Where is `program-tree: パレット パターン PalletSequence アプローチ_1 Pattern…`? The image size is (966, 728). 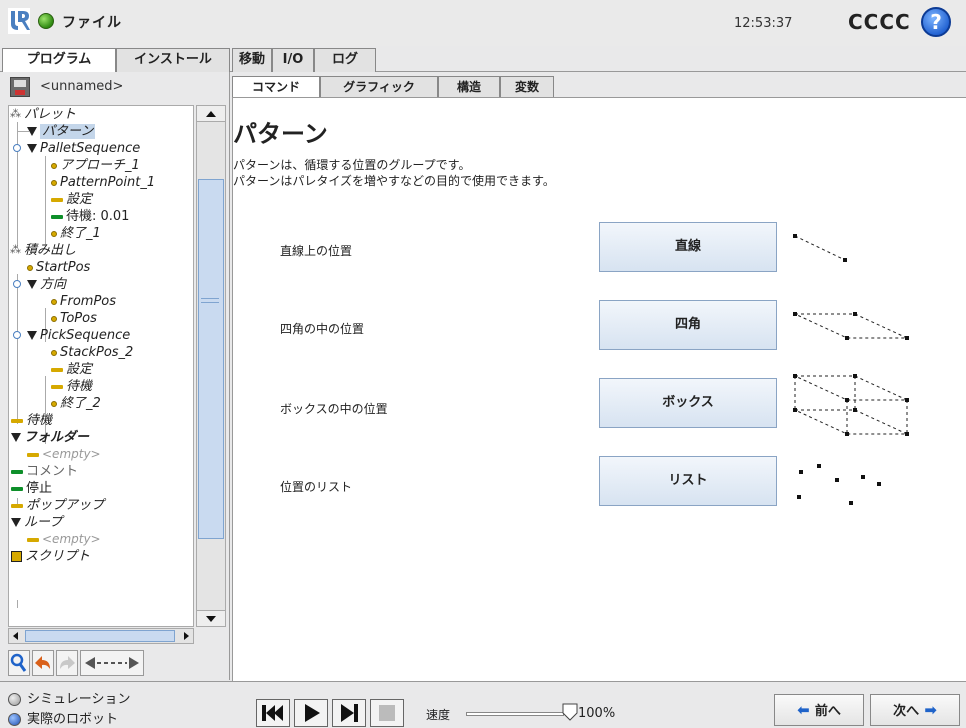
program-tree: パレット パターン PalletSequence アプローチ_1 Pattern… is located at coordinates (101, 366).